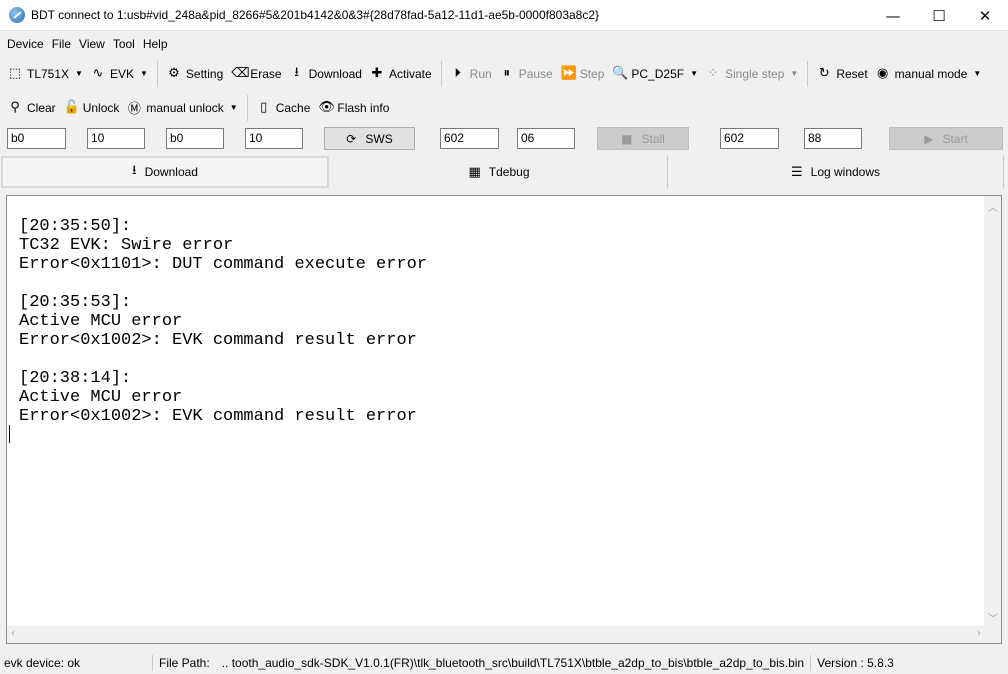 The width and height of the screenshot is (1008, 674). What do you see at coordinates (824, 73) in the screenshot?
I see `reset-icon: ↻` at bounding box center [824, 73].